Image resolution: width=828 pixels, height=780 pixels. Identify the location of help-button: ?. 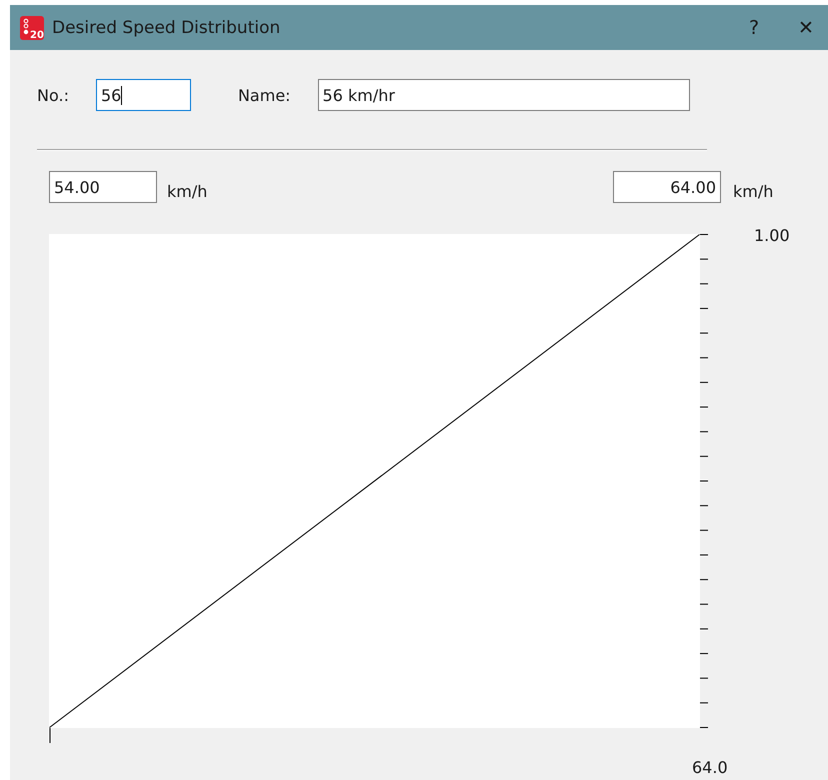
(754, 27).